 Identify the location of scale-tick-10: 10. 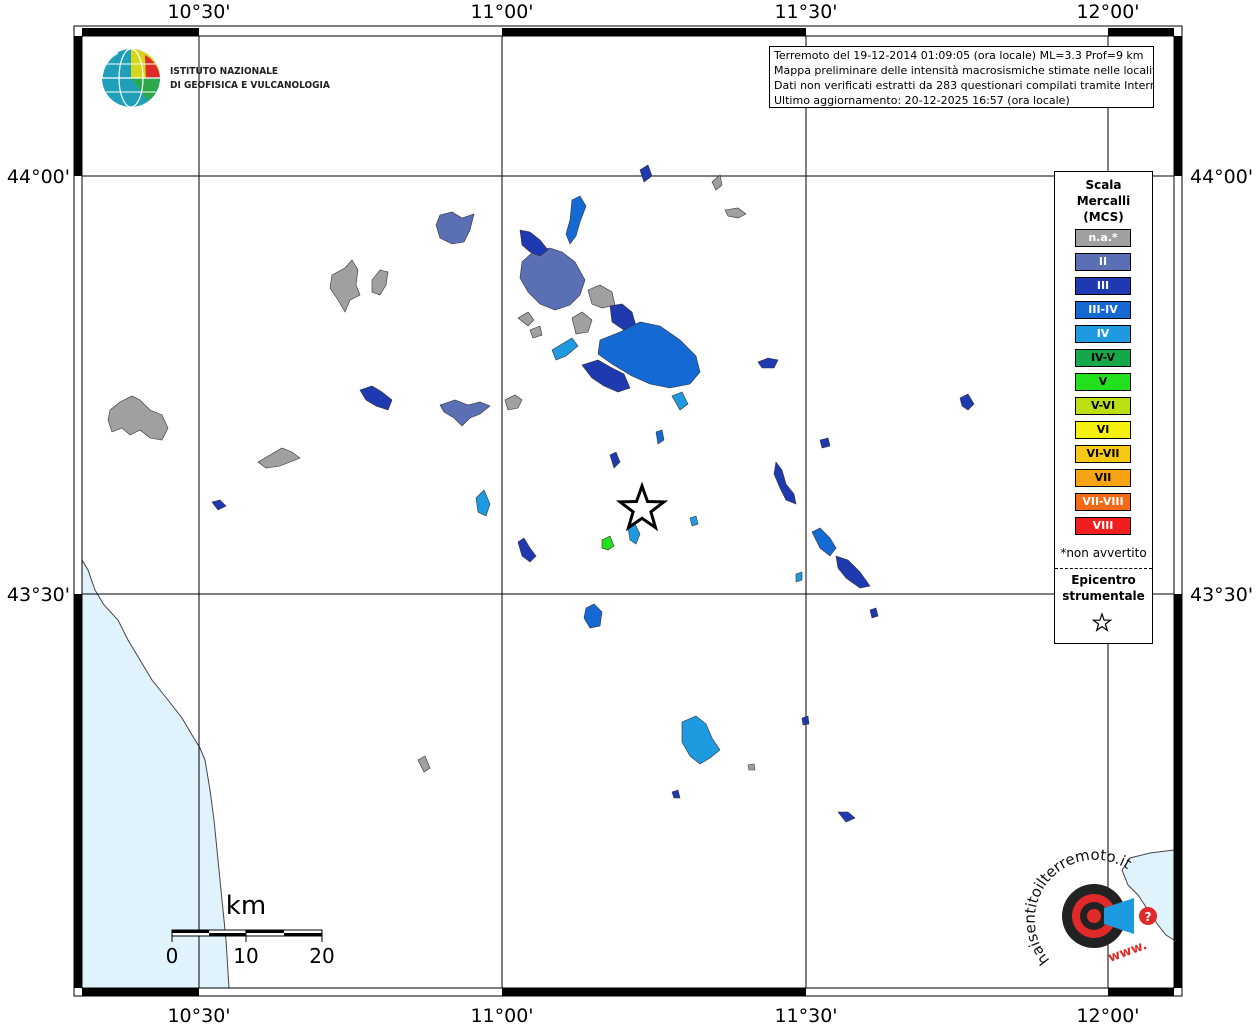
(245, 956).